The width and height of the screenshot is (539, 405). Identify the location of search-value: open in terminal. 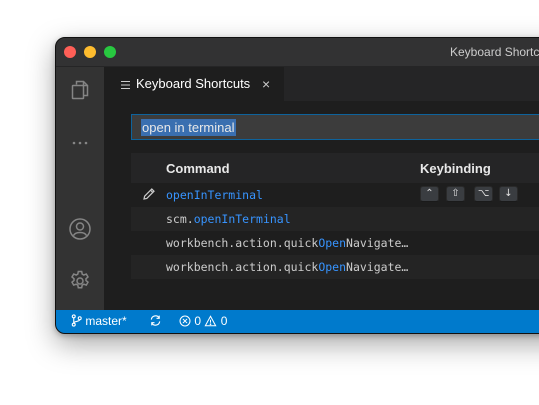
(188, 127).